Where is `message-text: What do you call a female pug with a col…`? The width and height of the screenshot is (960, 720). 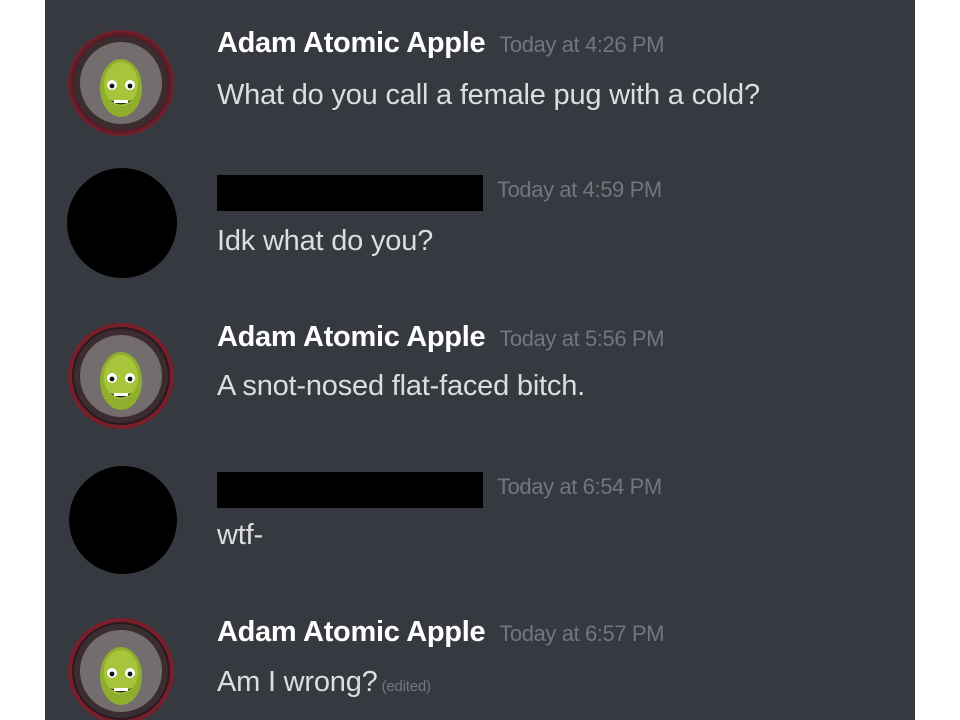 message-text: What do you call a female pug with a col… is located at coordinates (488, 95).